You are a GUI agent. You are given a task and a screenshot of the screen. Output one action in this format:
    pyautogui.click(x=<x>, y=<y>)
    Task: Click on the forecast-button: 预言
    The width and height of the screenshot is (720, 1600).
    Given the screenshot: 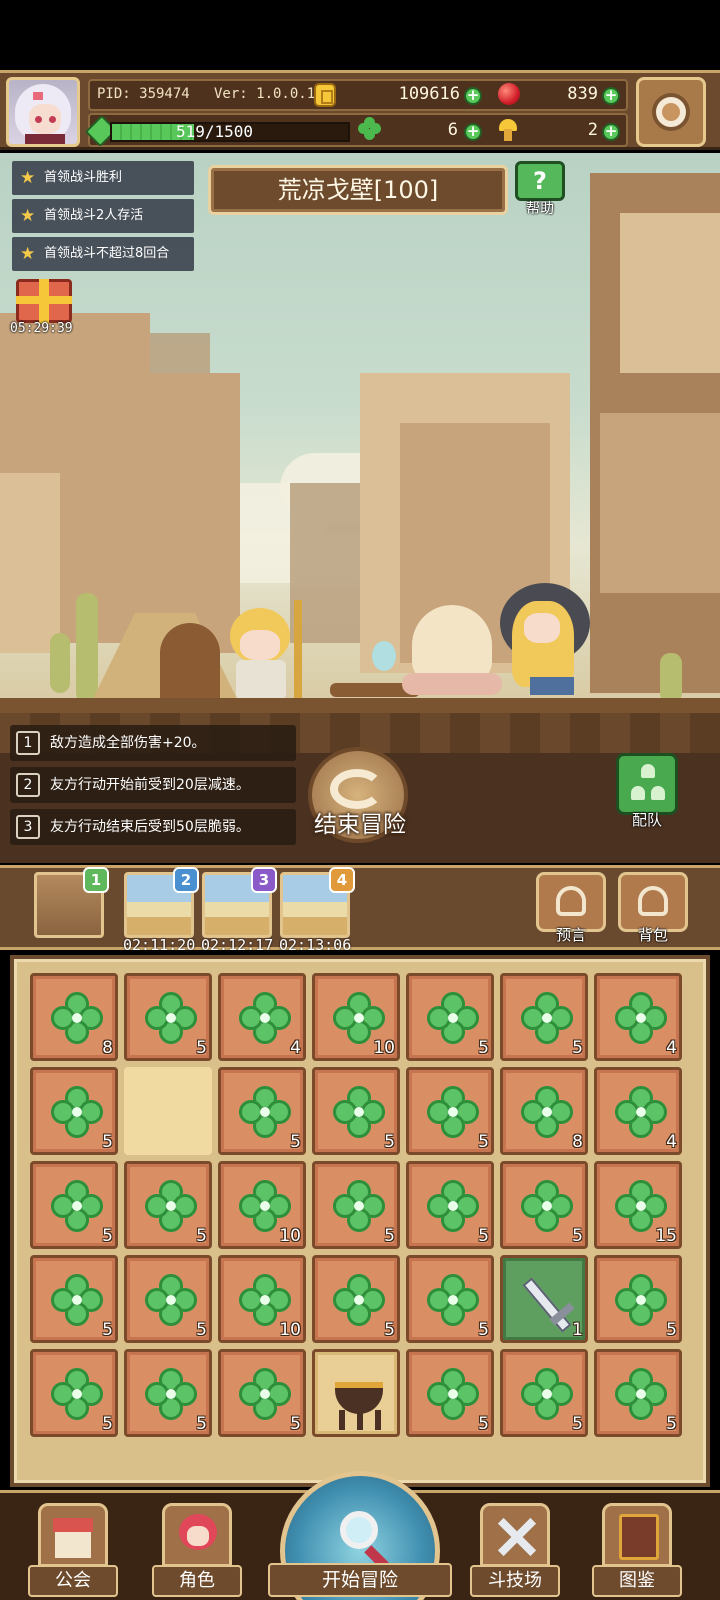 What is the action you would take?
    pyautogui.click(x=571, y=908)
    